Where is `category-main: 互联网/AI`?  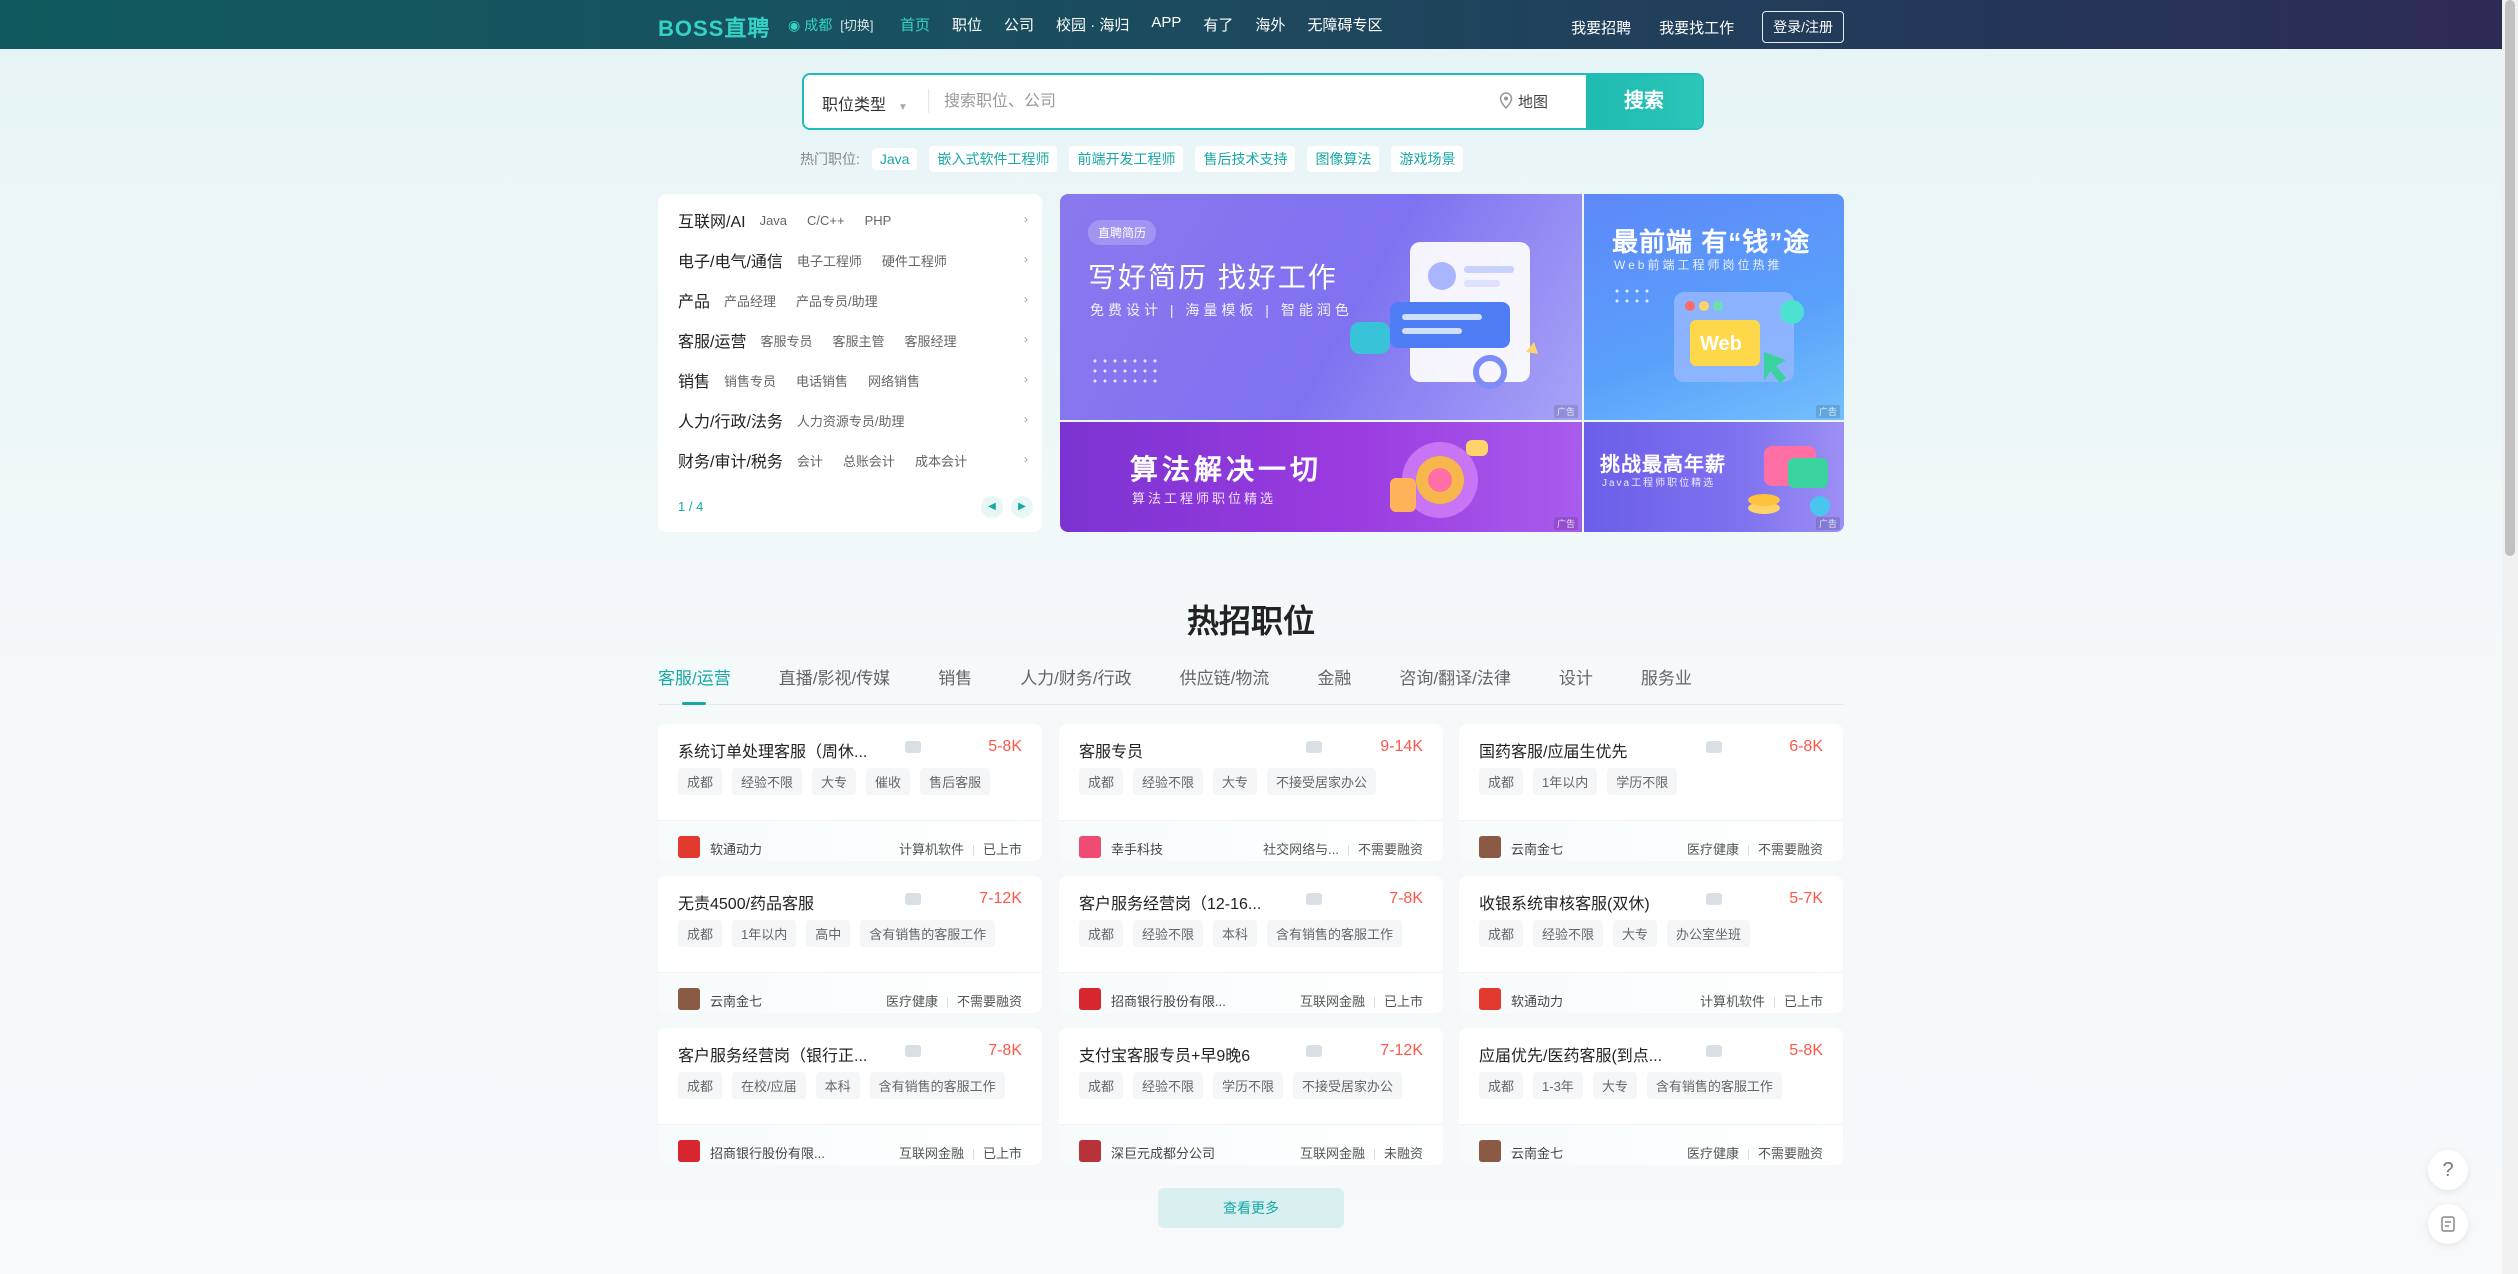
category-main: 互联网/AI is located at coordinates (712, 220).